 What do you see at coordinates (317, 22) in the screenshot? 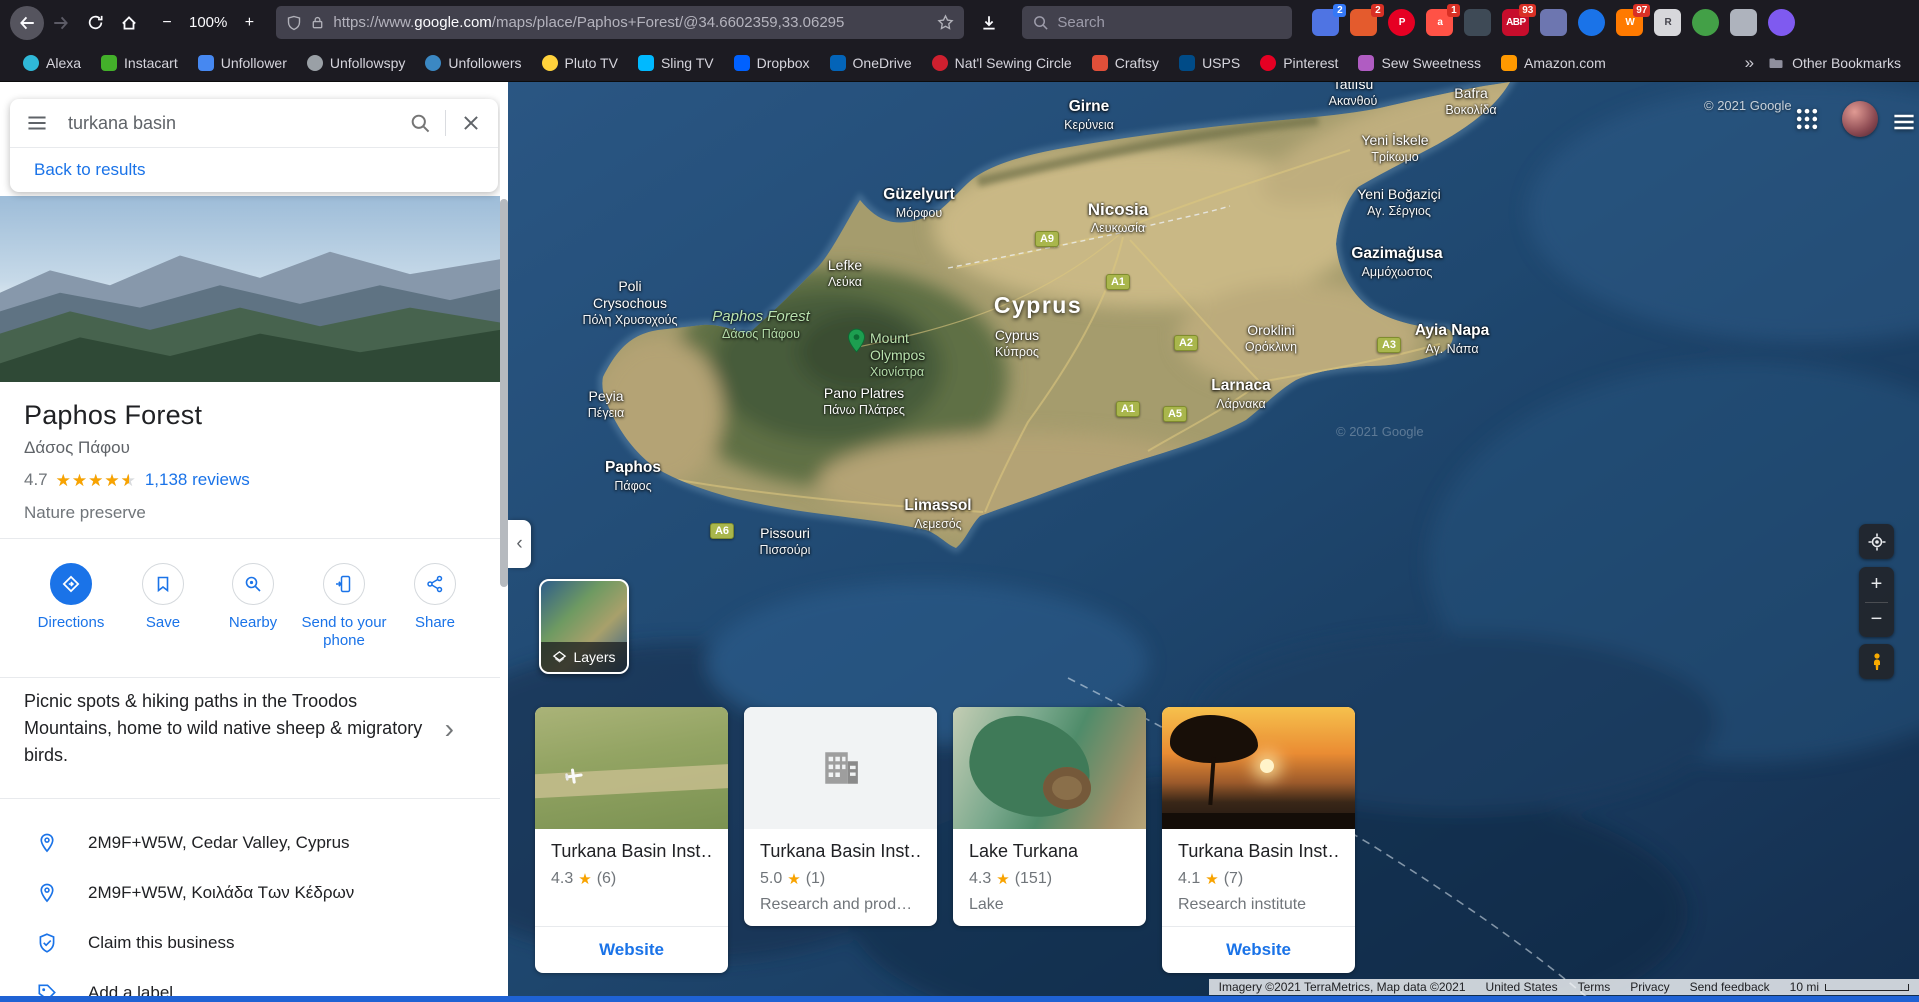
I see `lock-icon` at bounding box center [317, 22].